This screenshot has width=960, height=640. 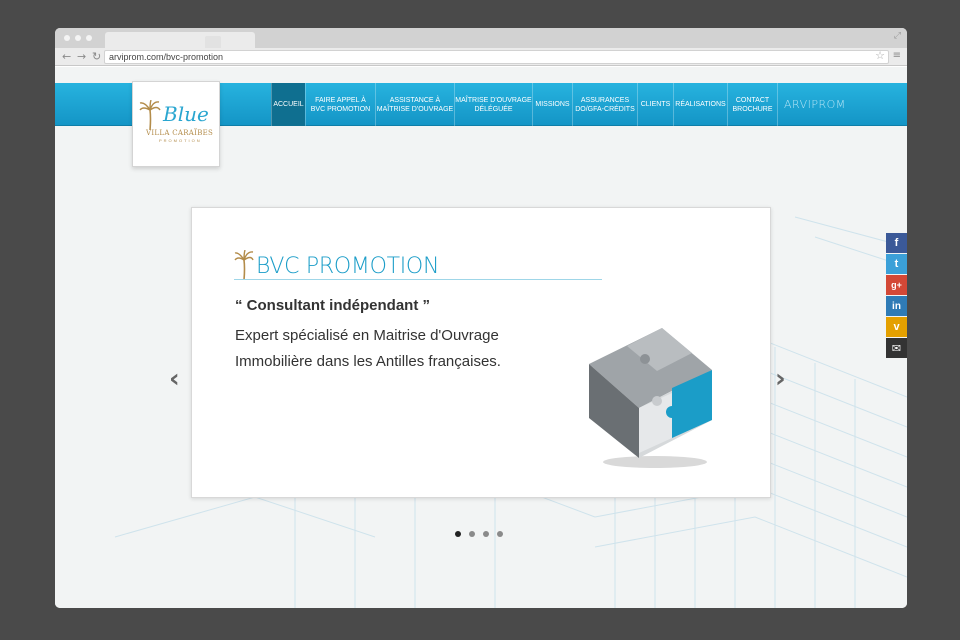 I want to click on nav-item-faire-appel: FAIRE APPEL À BVC PROMOTION, so click(x=340, y=104).